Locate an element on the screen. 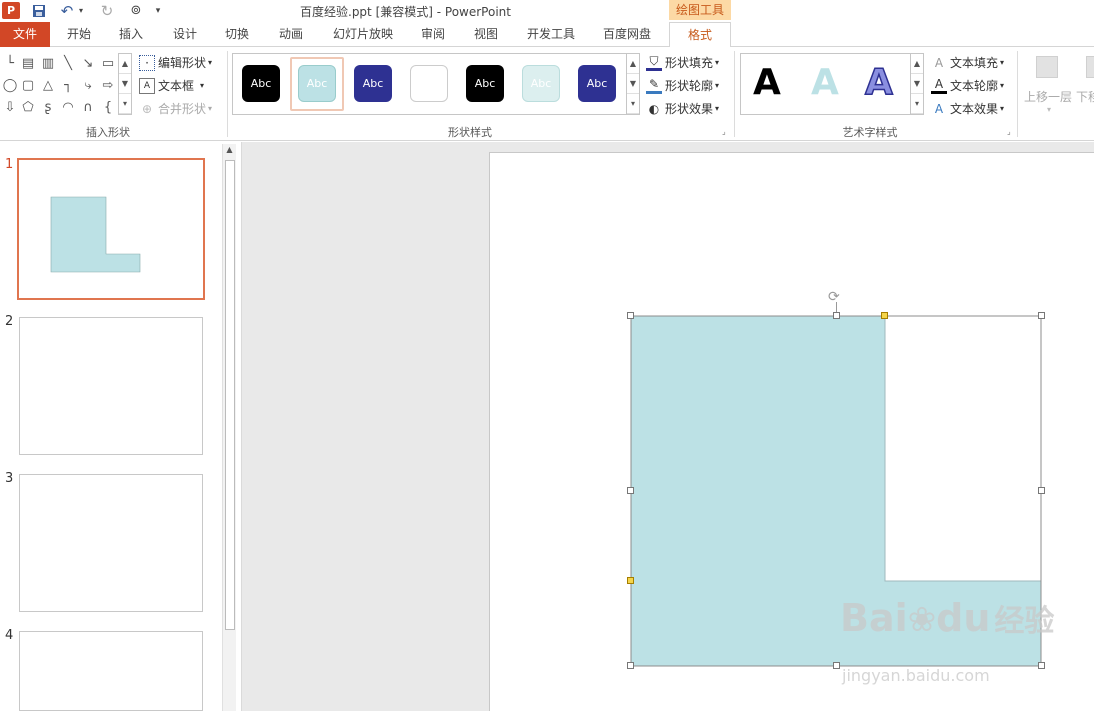 The width and height of the screenshot is (1094, 711). resize-handle-bottom is located at coordinates (836, 665).